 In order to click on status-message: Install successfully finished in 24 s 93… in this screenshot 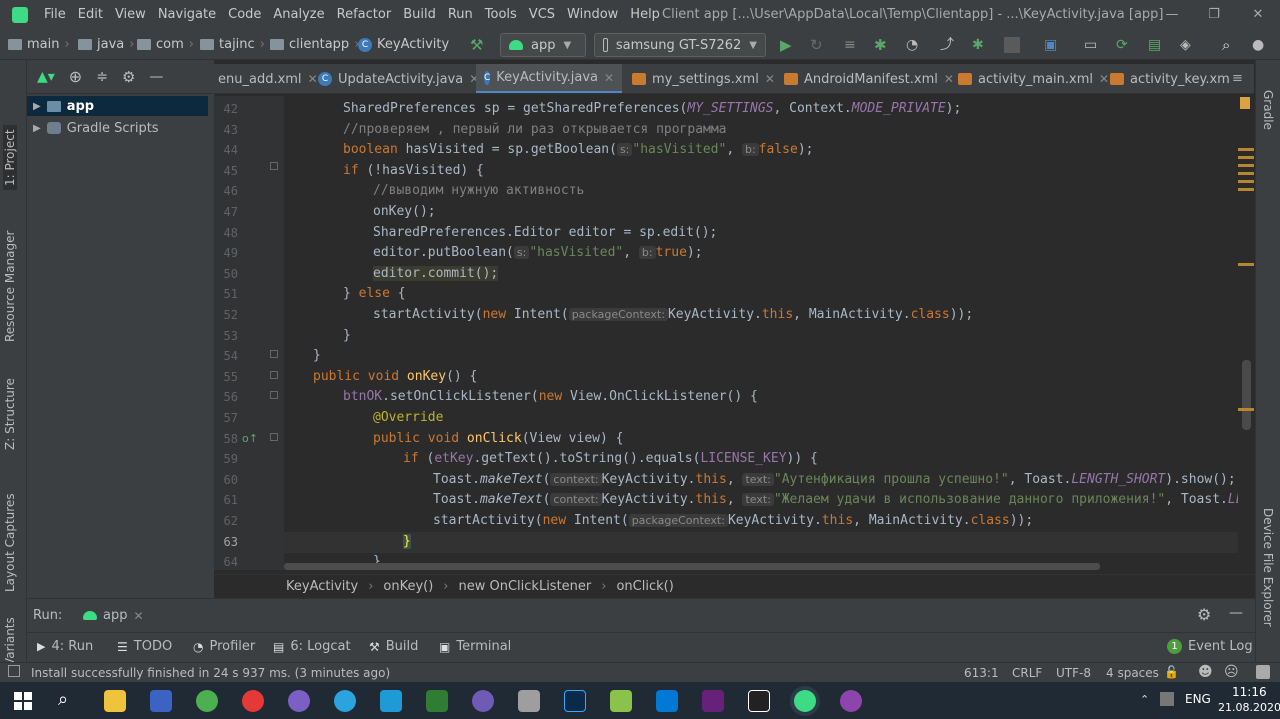, I will do `click(210, 673)`.